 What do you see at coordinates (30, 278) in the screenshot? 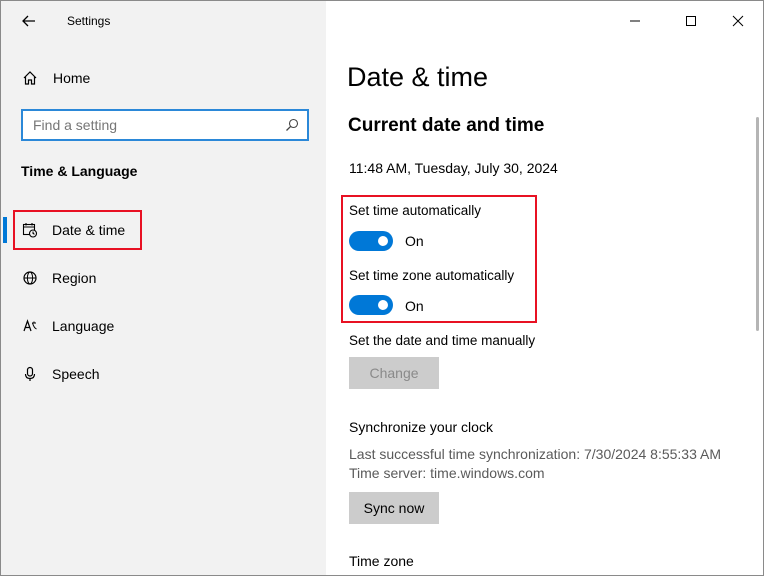
I see `globe-icon` at bounding box center [30, 278].